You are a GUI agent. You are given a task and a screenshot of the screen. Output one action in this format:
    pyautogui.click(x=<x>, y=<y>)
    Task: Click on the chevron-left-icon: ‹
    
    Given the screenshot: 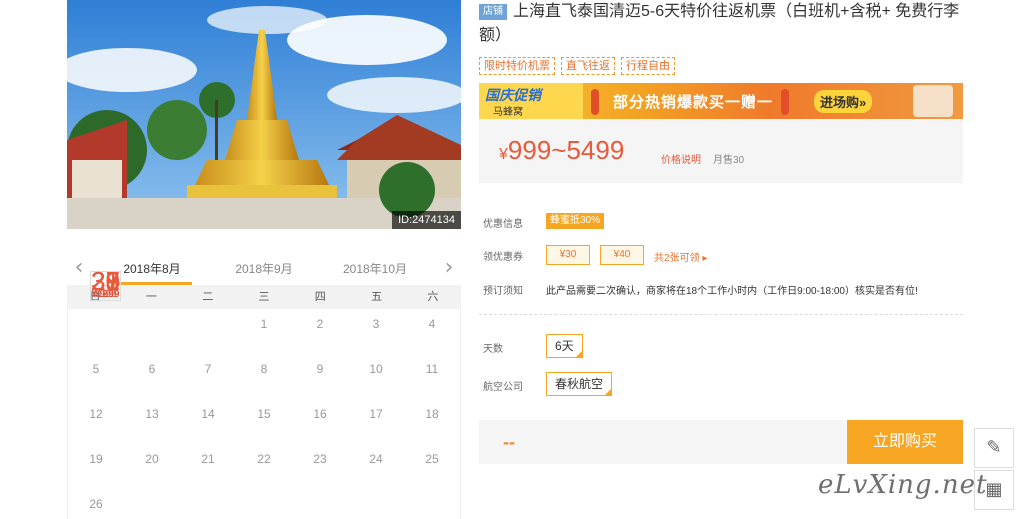 What is the action you would take?
    pyautogui.click(x=79, y=268)
    